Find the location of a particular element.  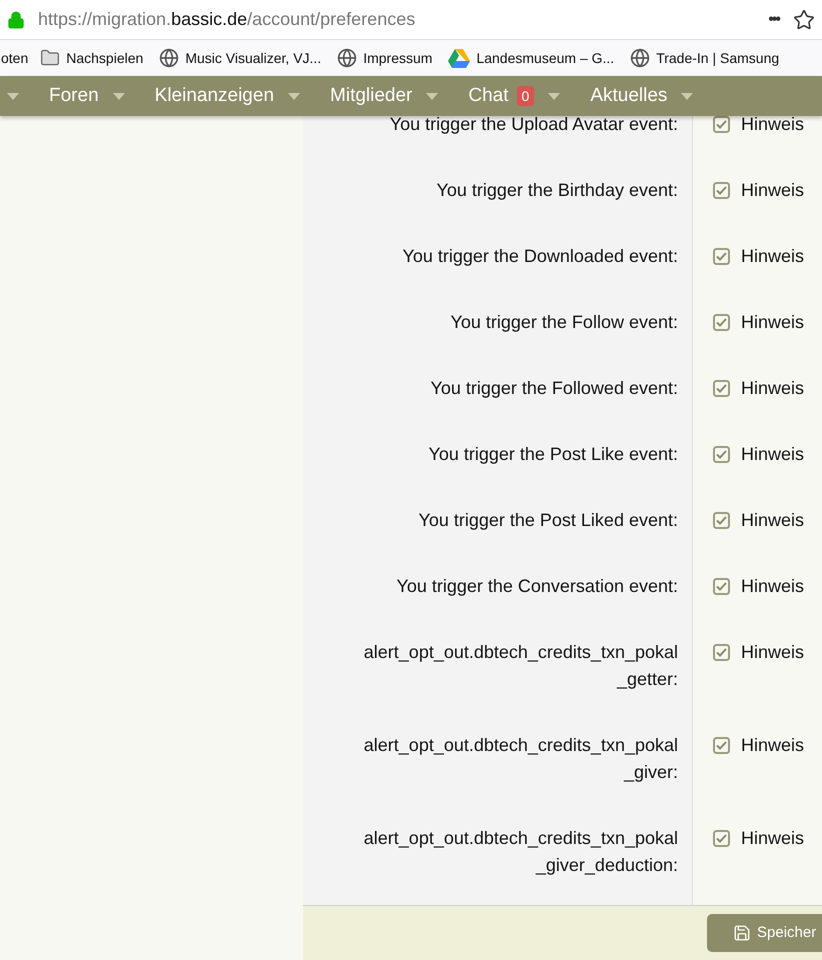

lock-icon is located at coordinates (16, 19).